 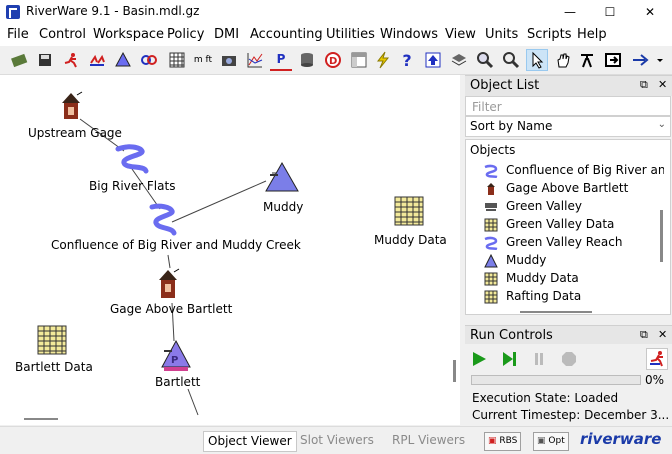 I want to click on list-item: Gage Above Bartlett, so click(x=574, y=189).